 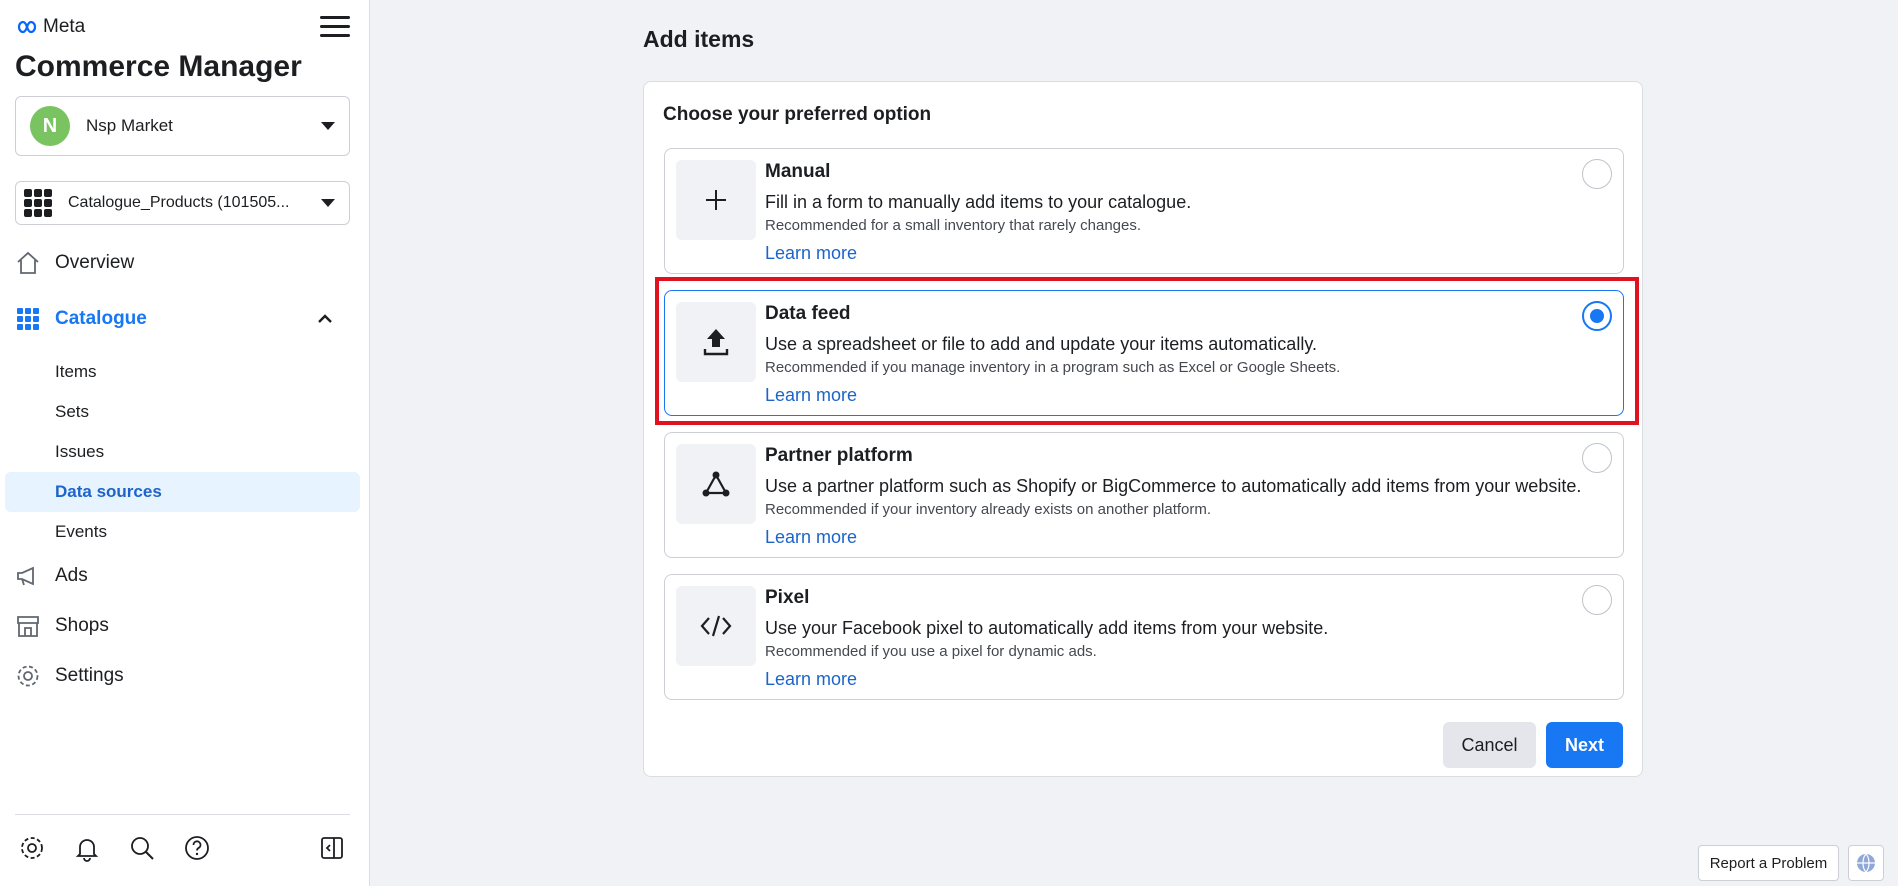 What do you see at coordinates (787, 597) in the screenshot?
I see `option-title: Pixel` at bounding box center [787, 597].